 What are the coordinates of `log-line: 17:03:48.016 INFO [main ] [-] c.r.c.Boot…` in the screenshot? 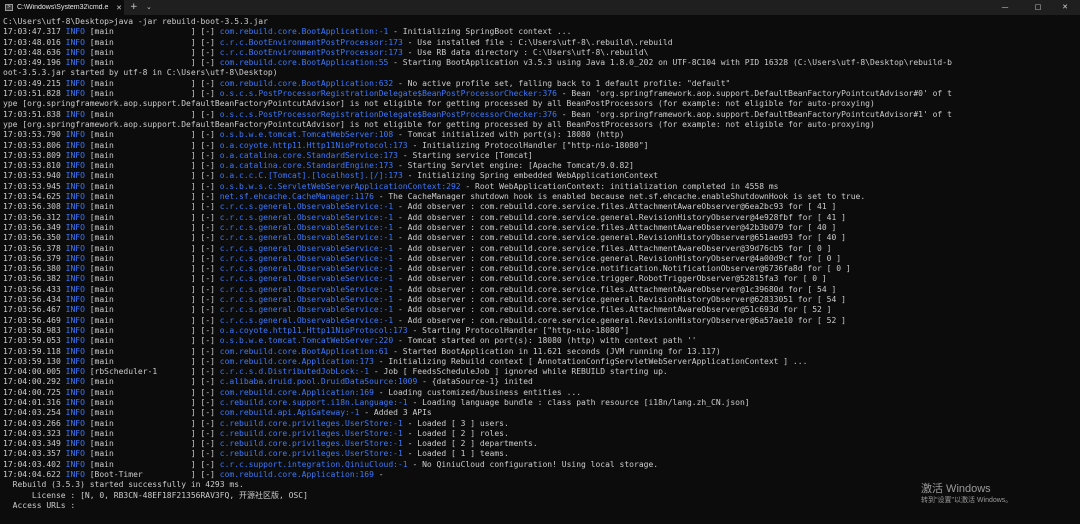 It's located at (540, 43).